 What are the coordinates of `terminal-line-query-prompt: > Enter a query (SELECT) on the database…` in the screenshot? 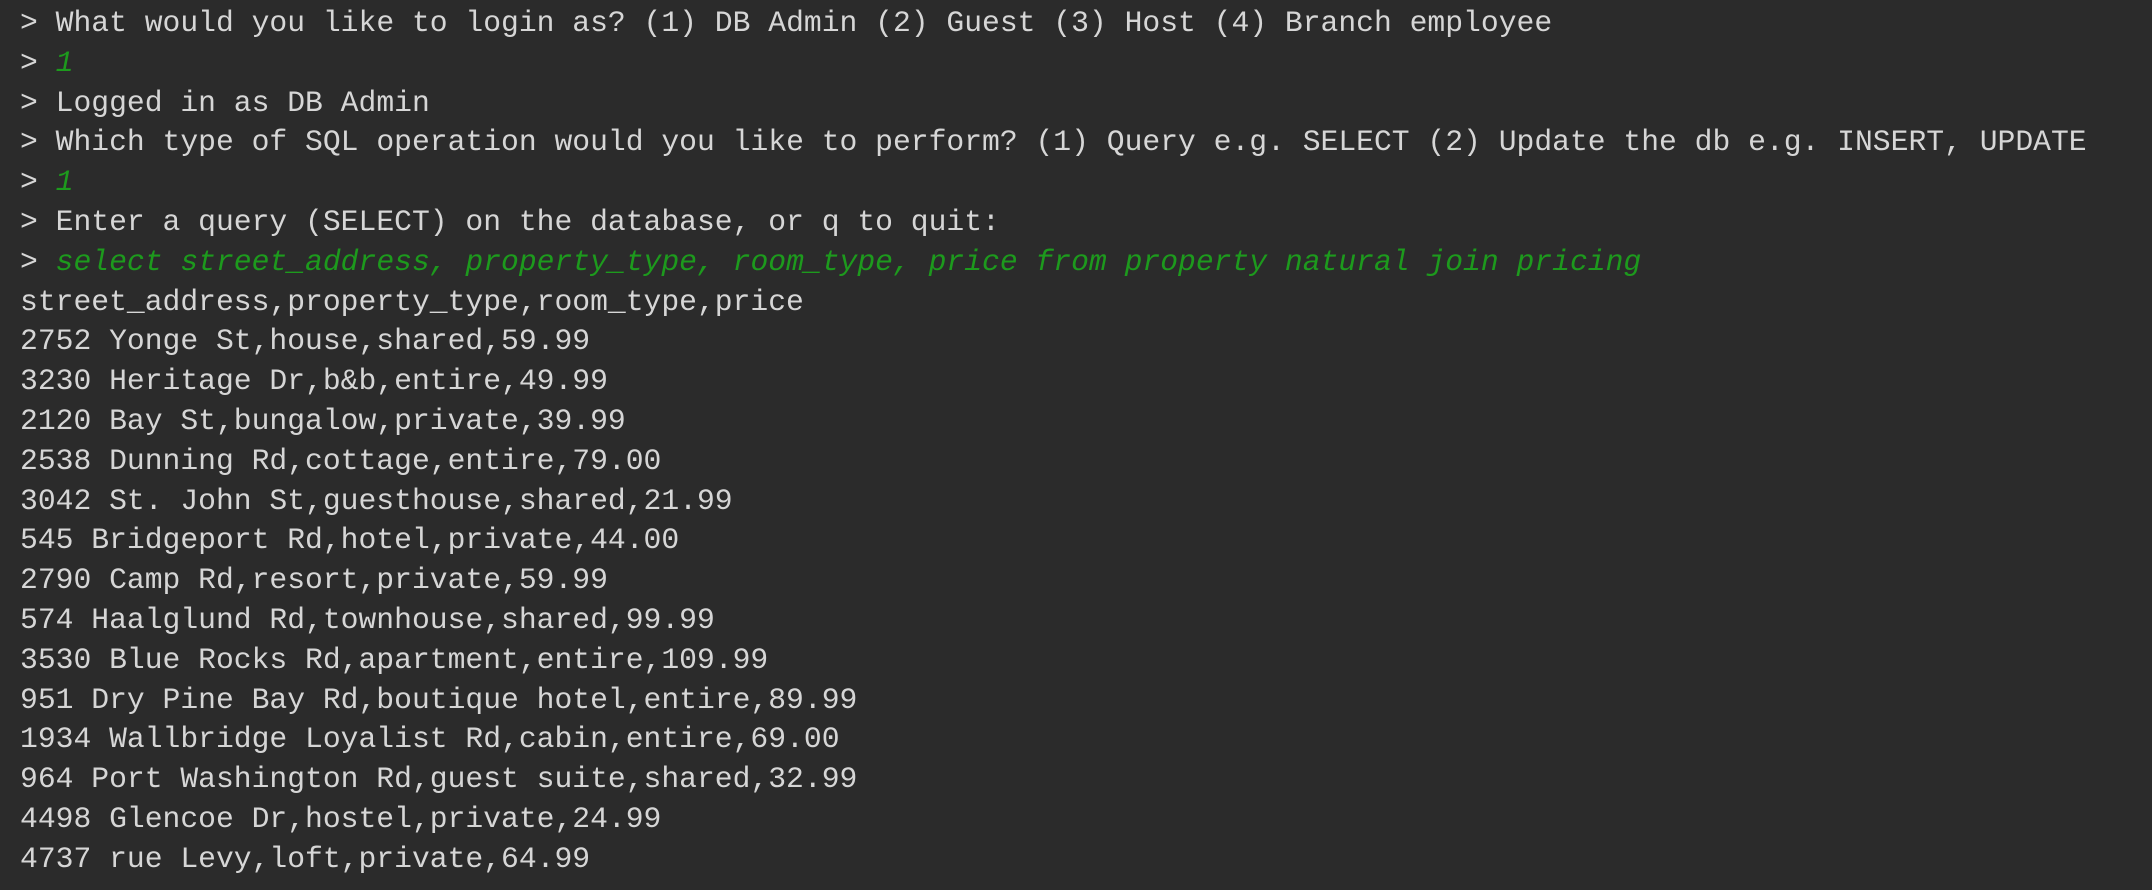 It's located at (1076, 223).